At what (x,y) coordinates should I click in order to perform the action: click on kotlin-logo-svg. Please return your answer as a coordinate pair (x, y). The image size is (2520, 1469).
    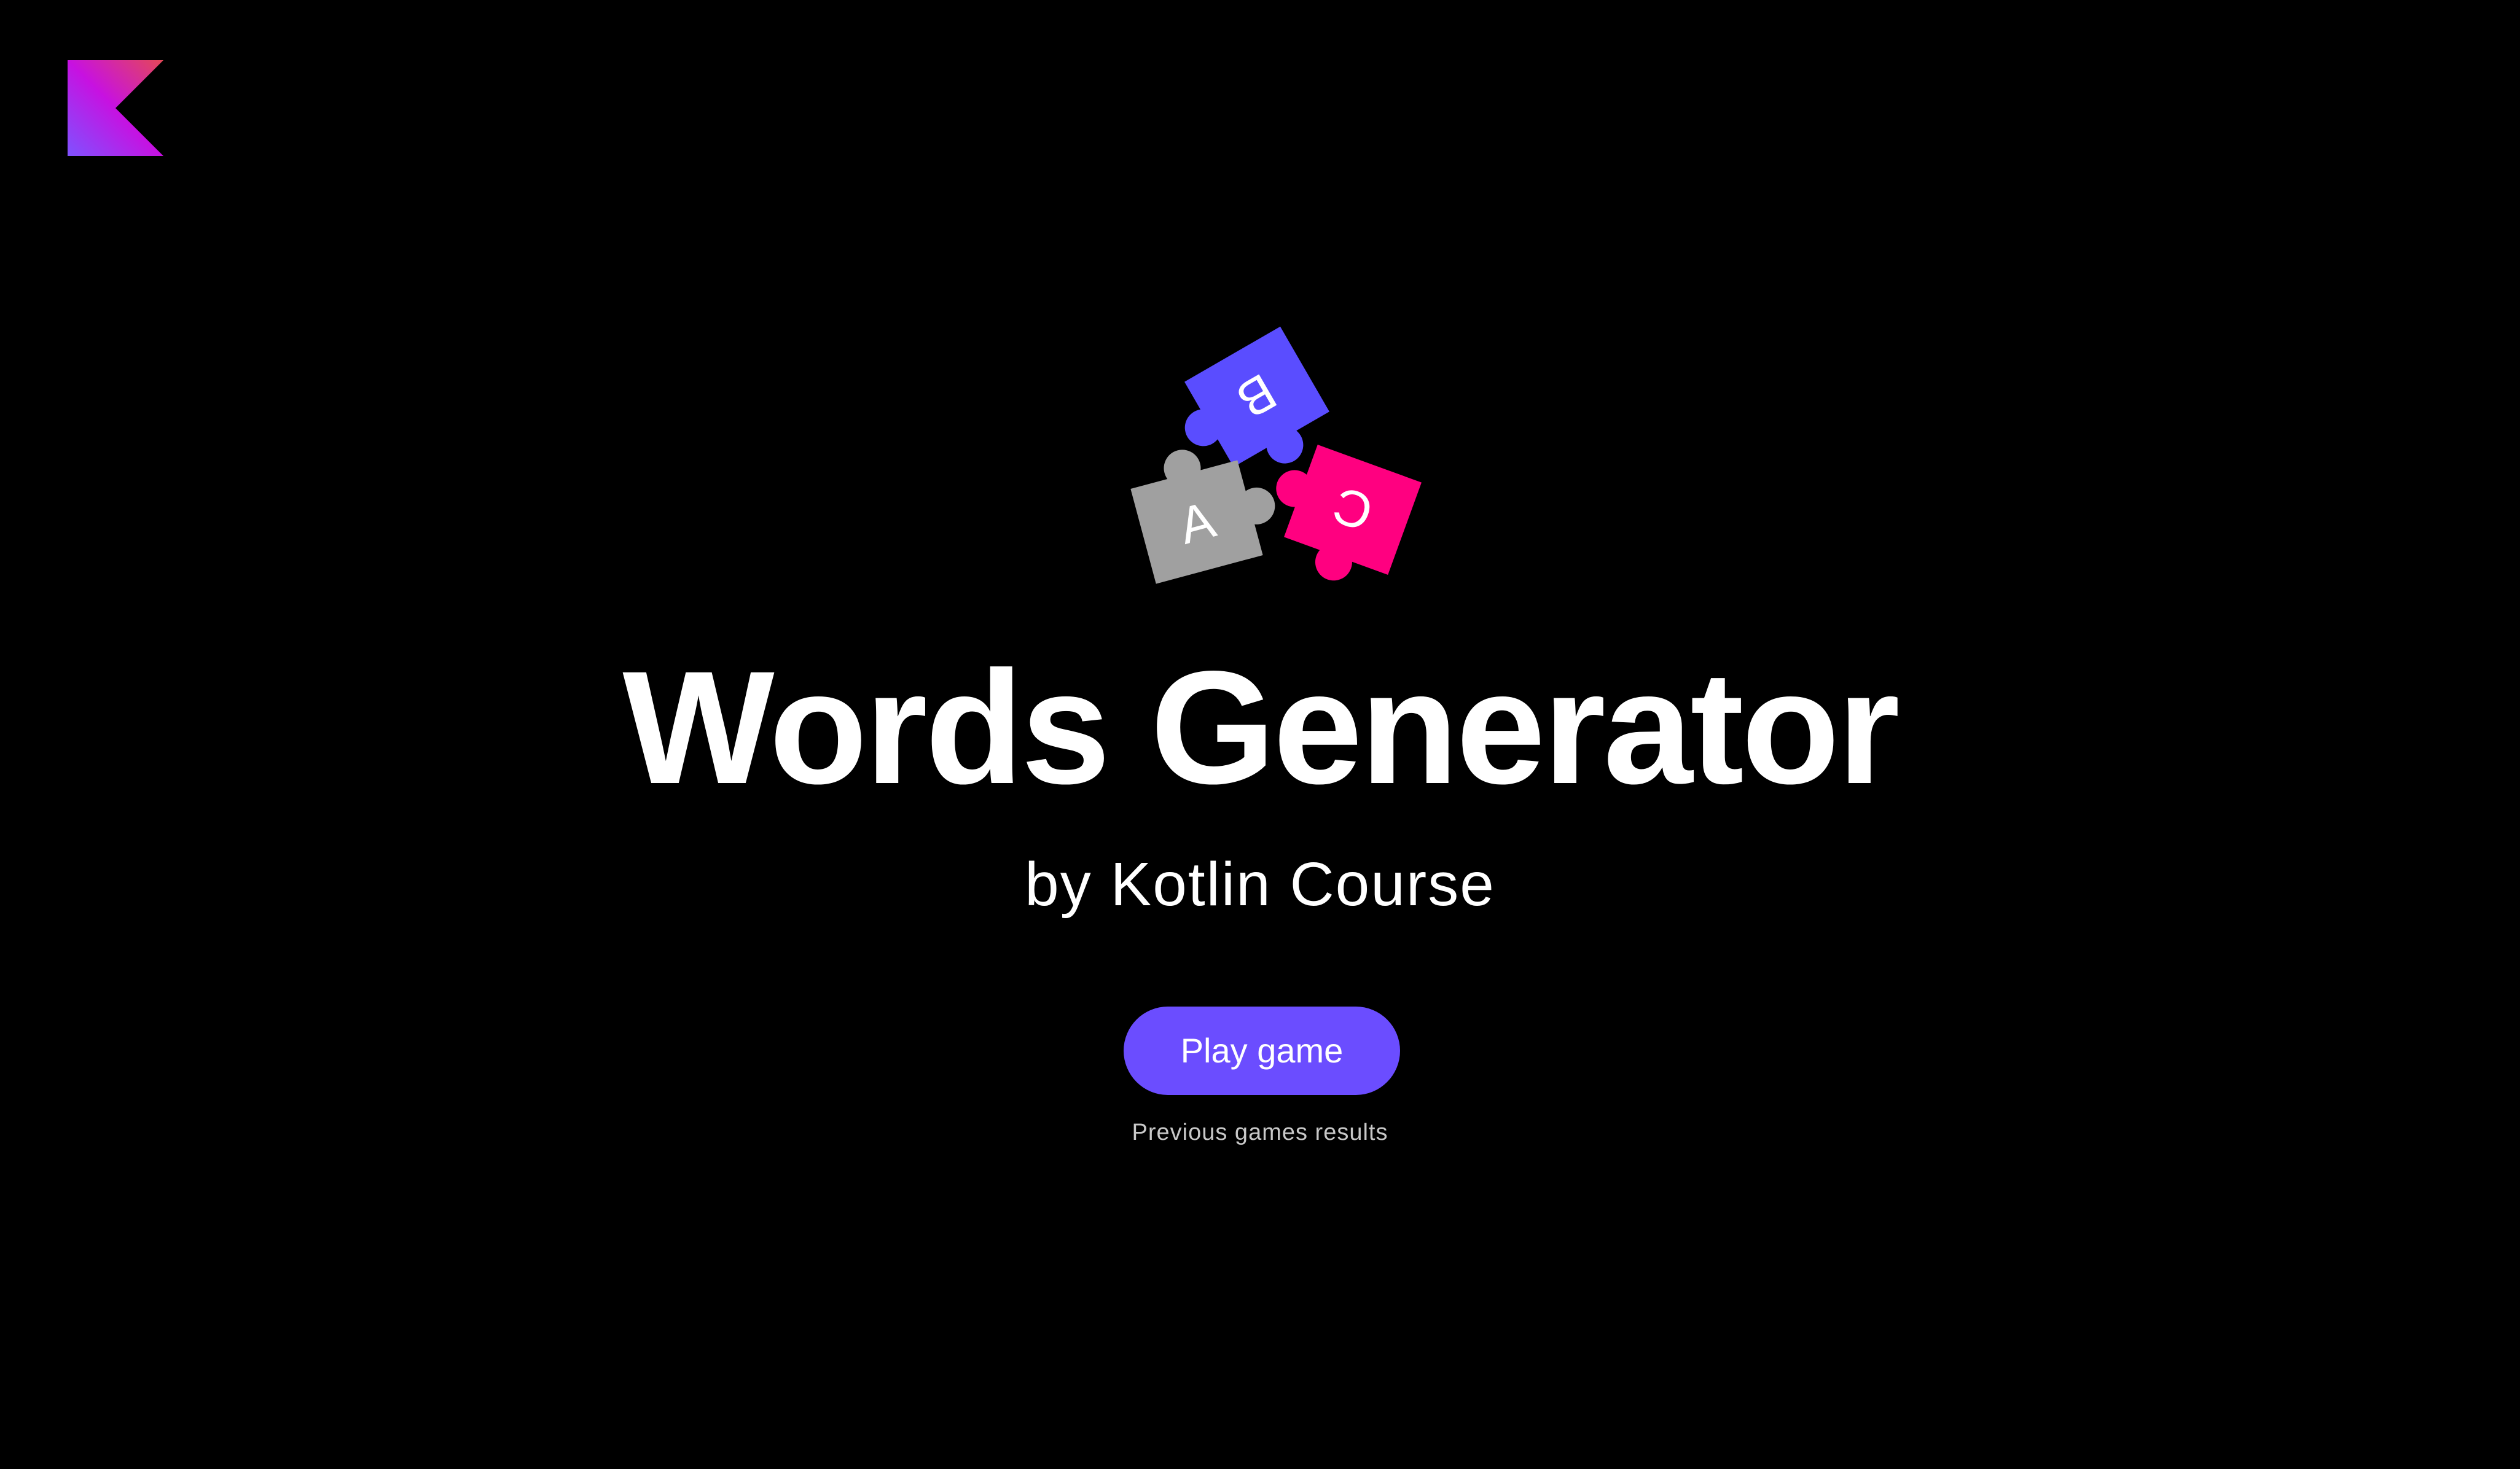
    Looking at the image, I should click on (115, 108).